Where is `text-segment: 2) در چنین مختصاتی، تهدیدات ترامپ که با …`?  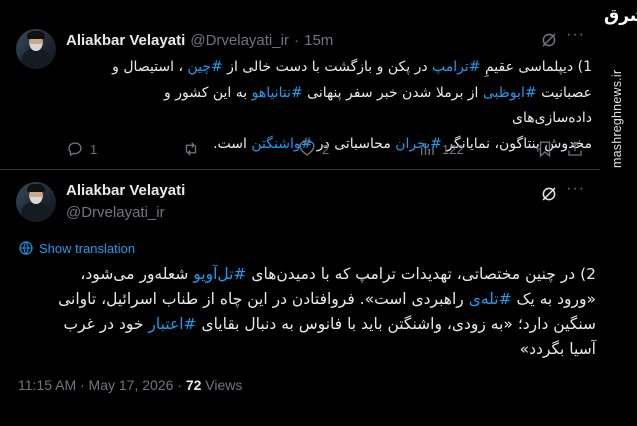 text-segment: 2) در چنین مختصاتی، تهدیدات ترامپ که با … is located at coordinates (421, 274).